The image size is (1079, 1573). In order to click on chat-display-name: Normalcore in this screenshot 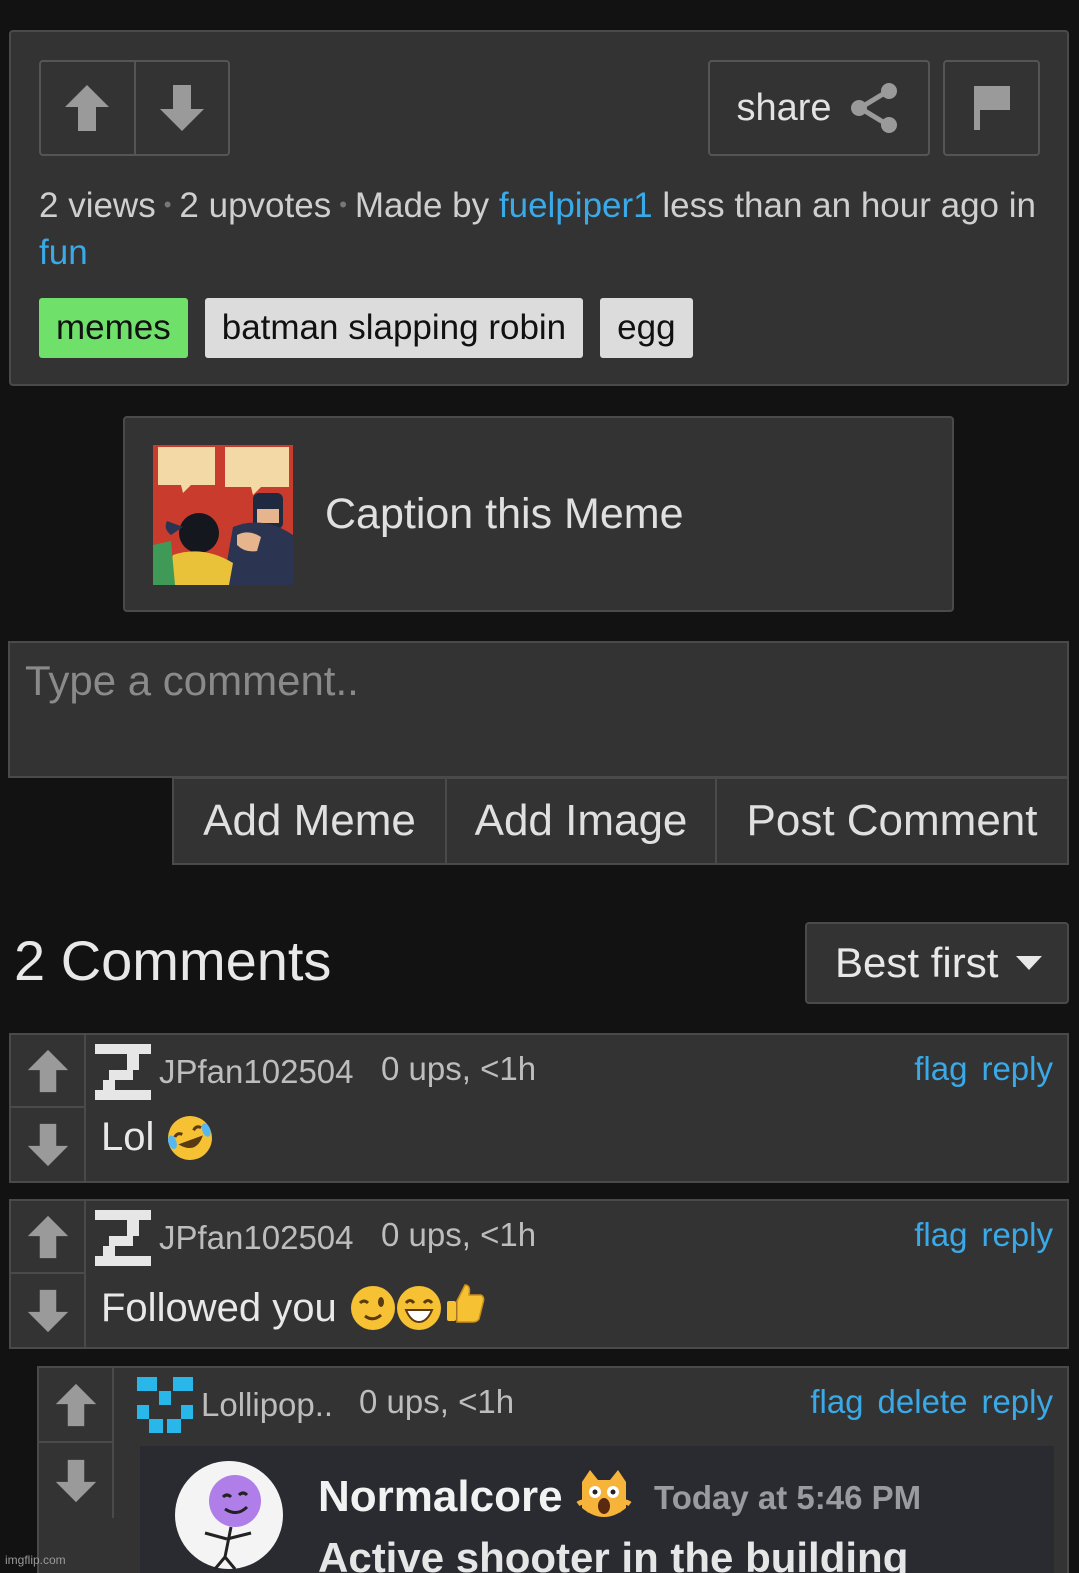, I will do `click(440, 1496)`.